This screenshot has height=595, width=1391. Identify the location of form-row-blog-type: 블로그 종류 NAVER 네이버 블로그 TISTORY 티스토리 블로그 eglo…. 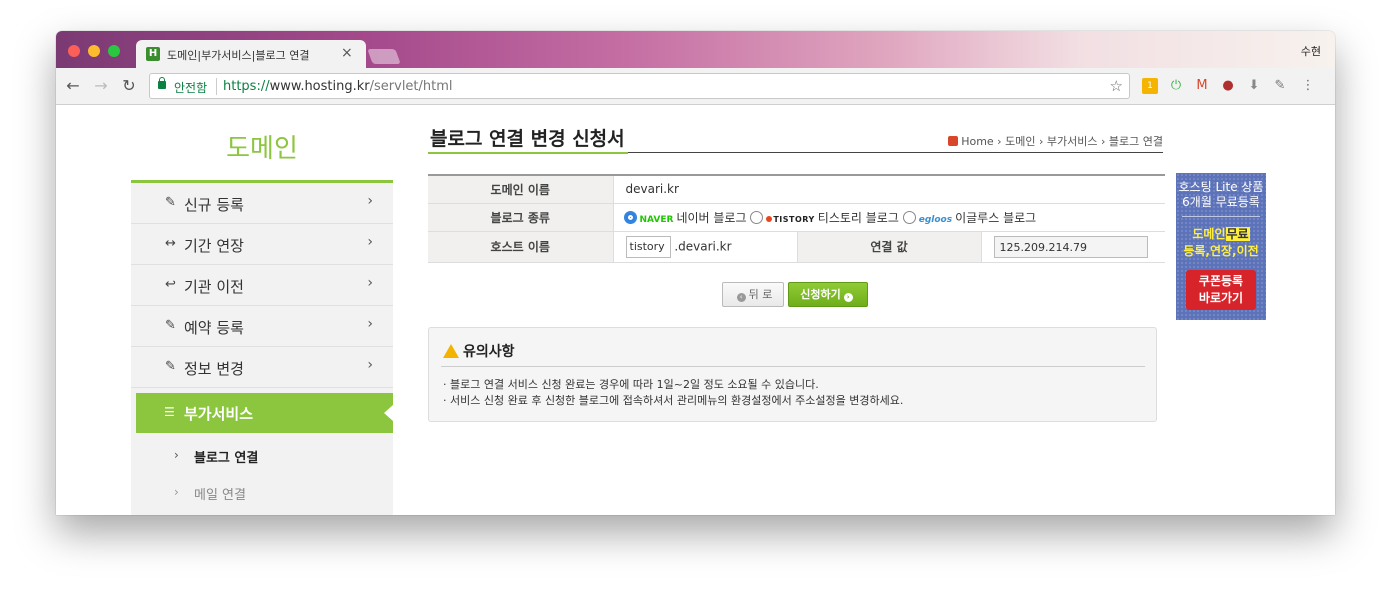
(796, 217).